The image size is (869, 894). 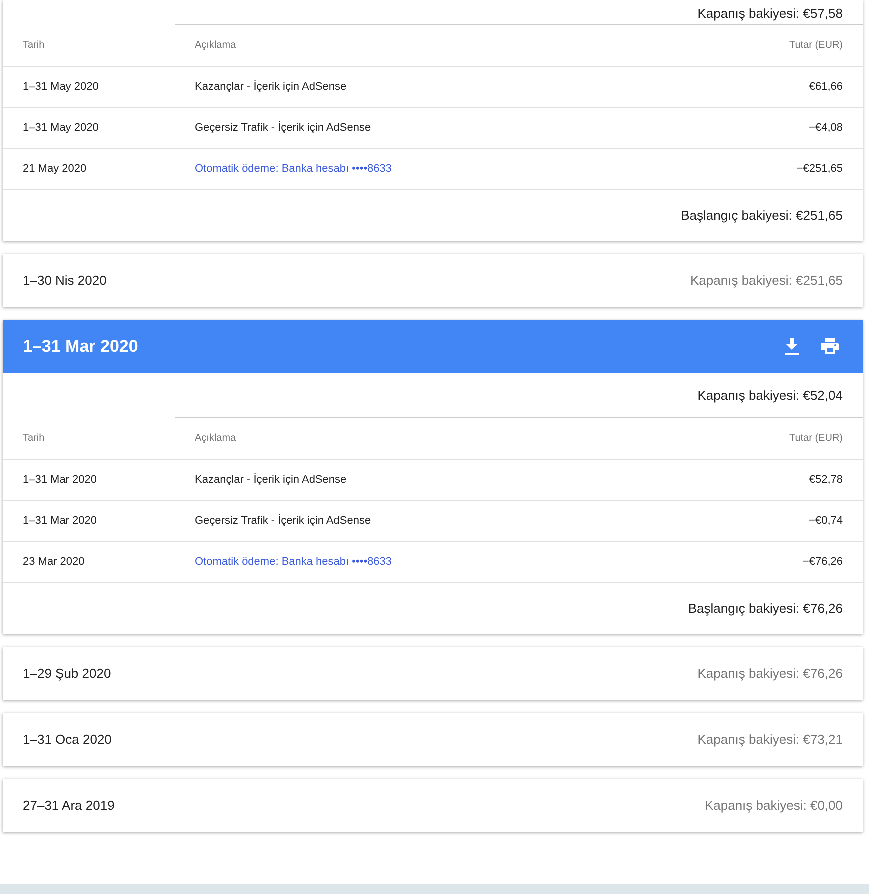 I want to click on opening-balance: Başlangıç bakiyesi: €76,26, so click(x=765, y=608).